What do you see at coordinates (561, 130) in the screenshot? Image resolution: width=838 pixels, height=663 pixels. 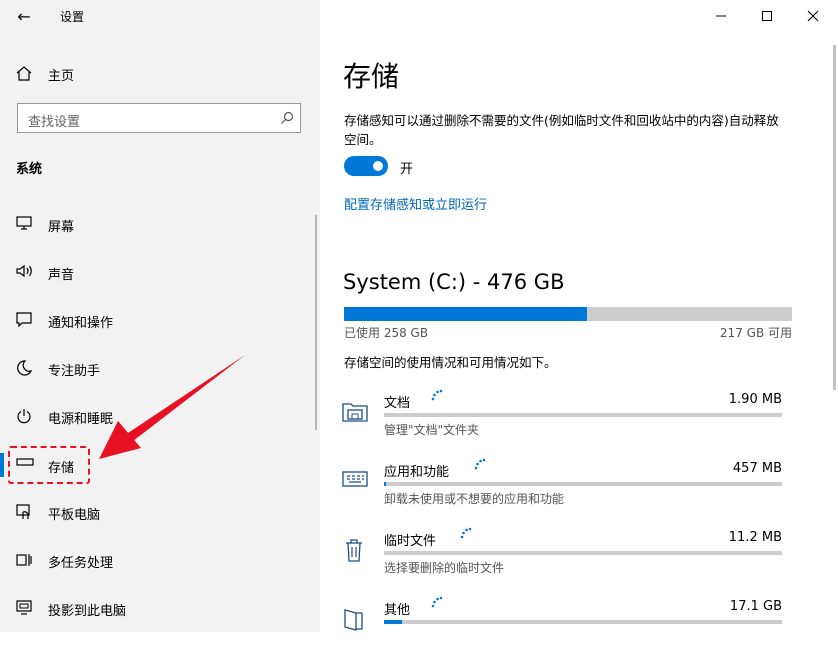 I see `storage-sense-description: 存储感知可以通过删除不需要的文件(例如临时文件和回收站中的内容)自动释放空间。` at bounding box center [561, 130].